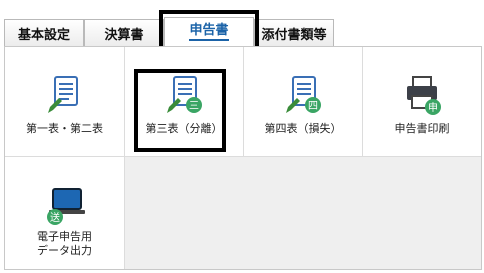 This screenshot has height=273, width=484. I want to click on tile-form-4: 四 第四表（損失）, so click(303, 102).